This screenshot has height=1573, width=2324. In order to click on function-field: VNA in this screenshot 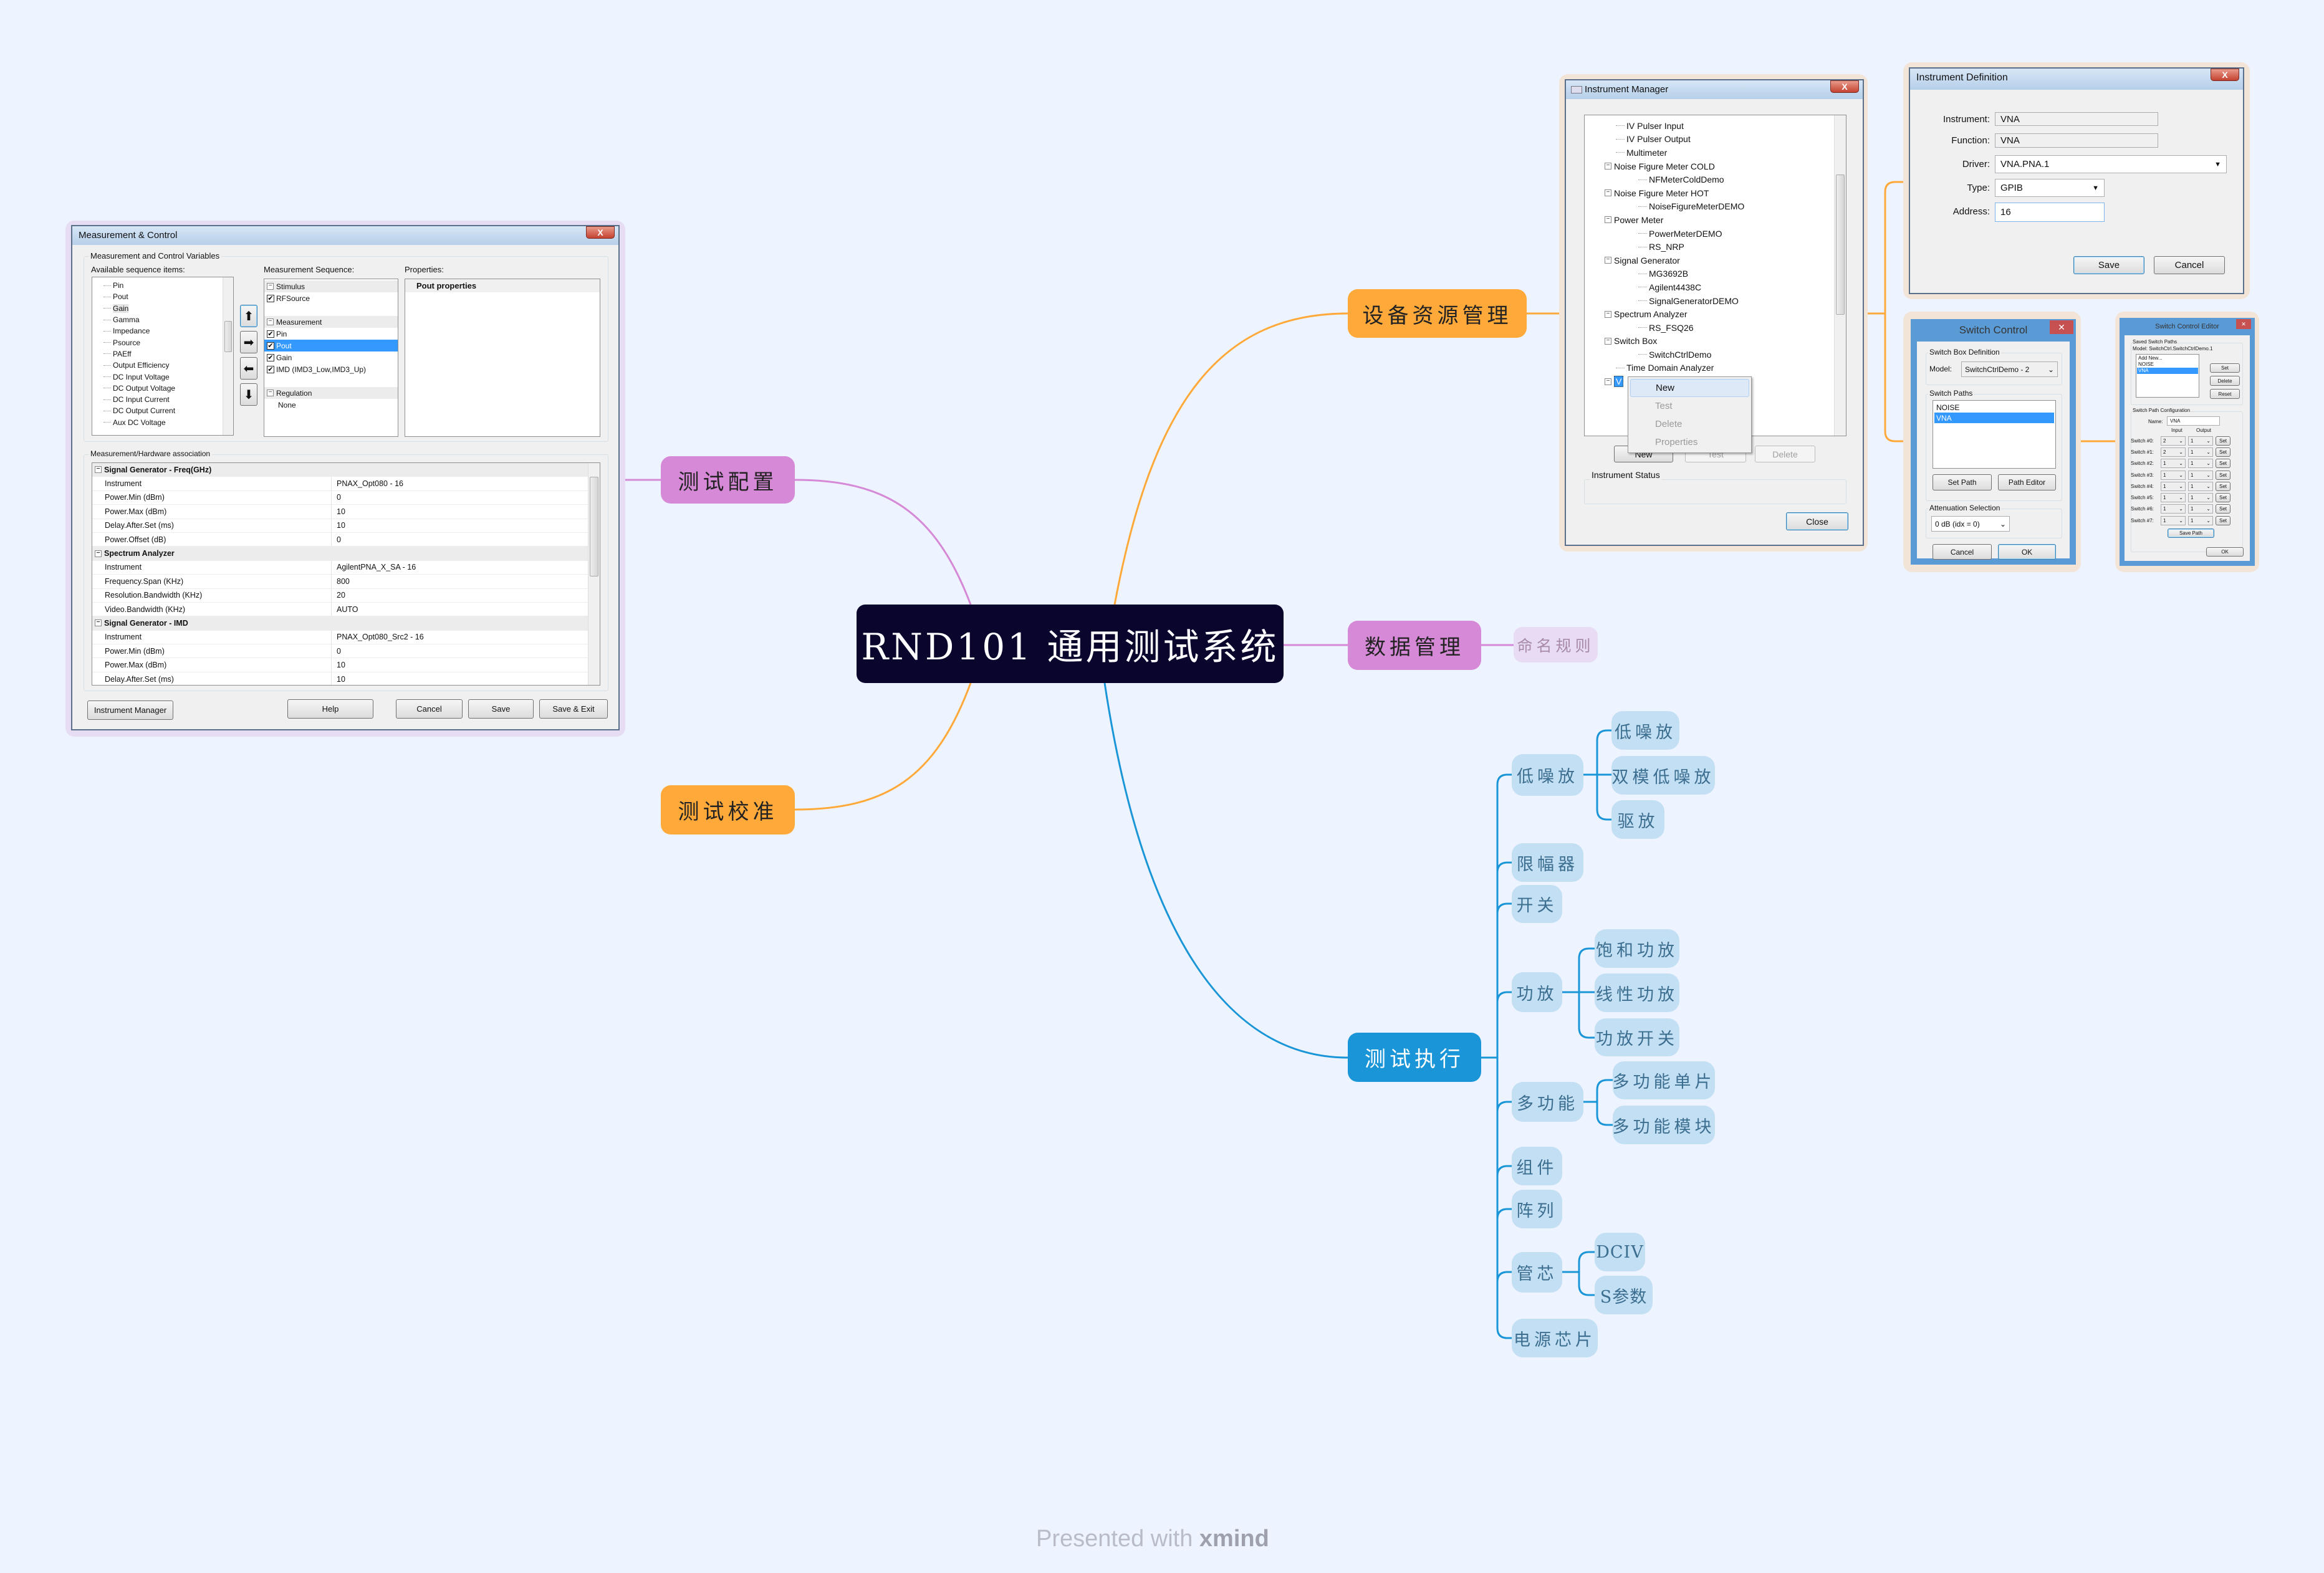, I will do `click(2076, 141)`.